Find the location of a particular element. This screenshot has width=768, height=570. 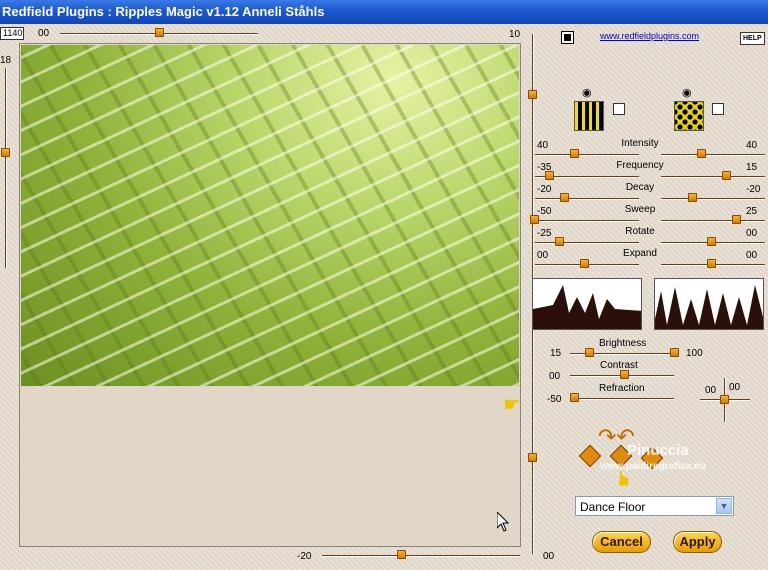

count-box: 1140 is located at coordinates (12, 33).